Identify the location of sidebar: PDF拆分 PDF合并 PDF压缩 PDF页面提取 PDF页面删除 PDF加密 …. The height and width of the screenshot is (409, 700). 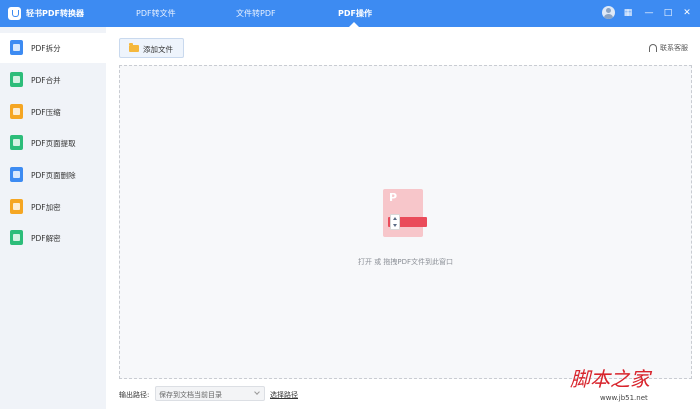
(53, 218).